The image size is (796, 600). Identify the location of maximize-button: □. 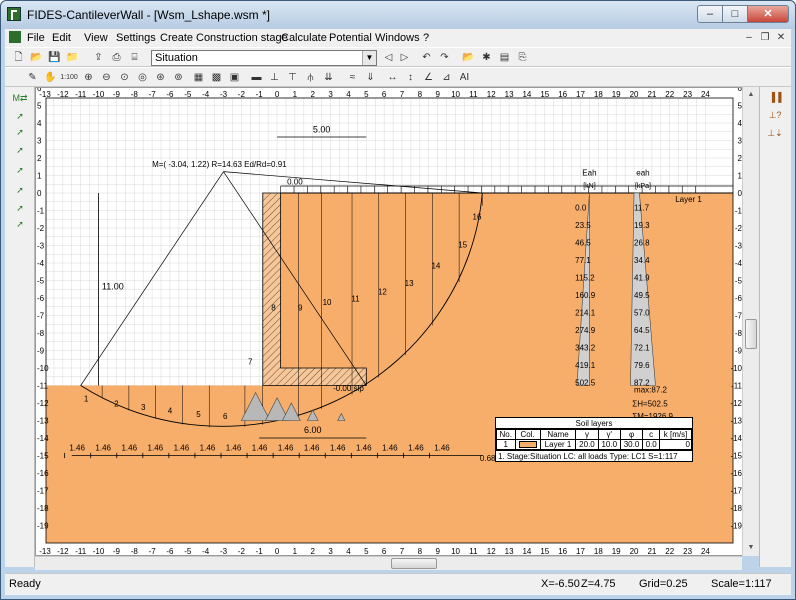
(735, 14).